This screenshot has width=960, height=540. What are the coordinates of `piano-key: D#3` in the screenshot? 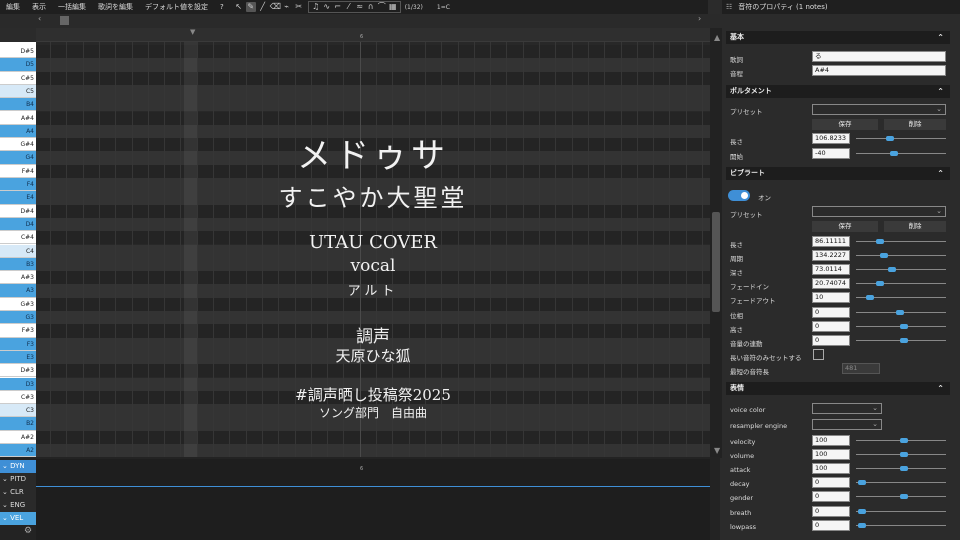 It's located at (18, 371).